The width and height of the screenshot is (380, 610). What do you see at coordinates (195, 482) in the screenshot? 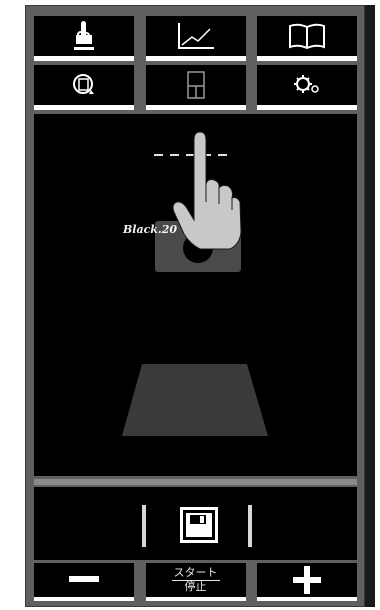
I see `divider-bar` at bounding box center [195, 482].